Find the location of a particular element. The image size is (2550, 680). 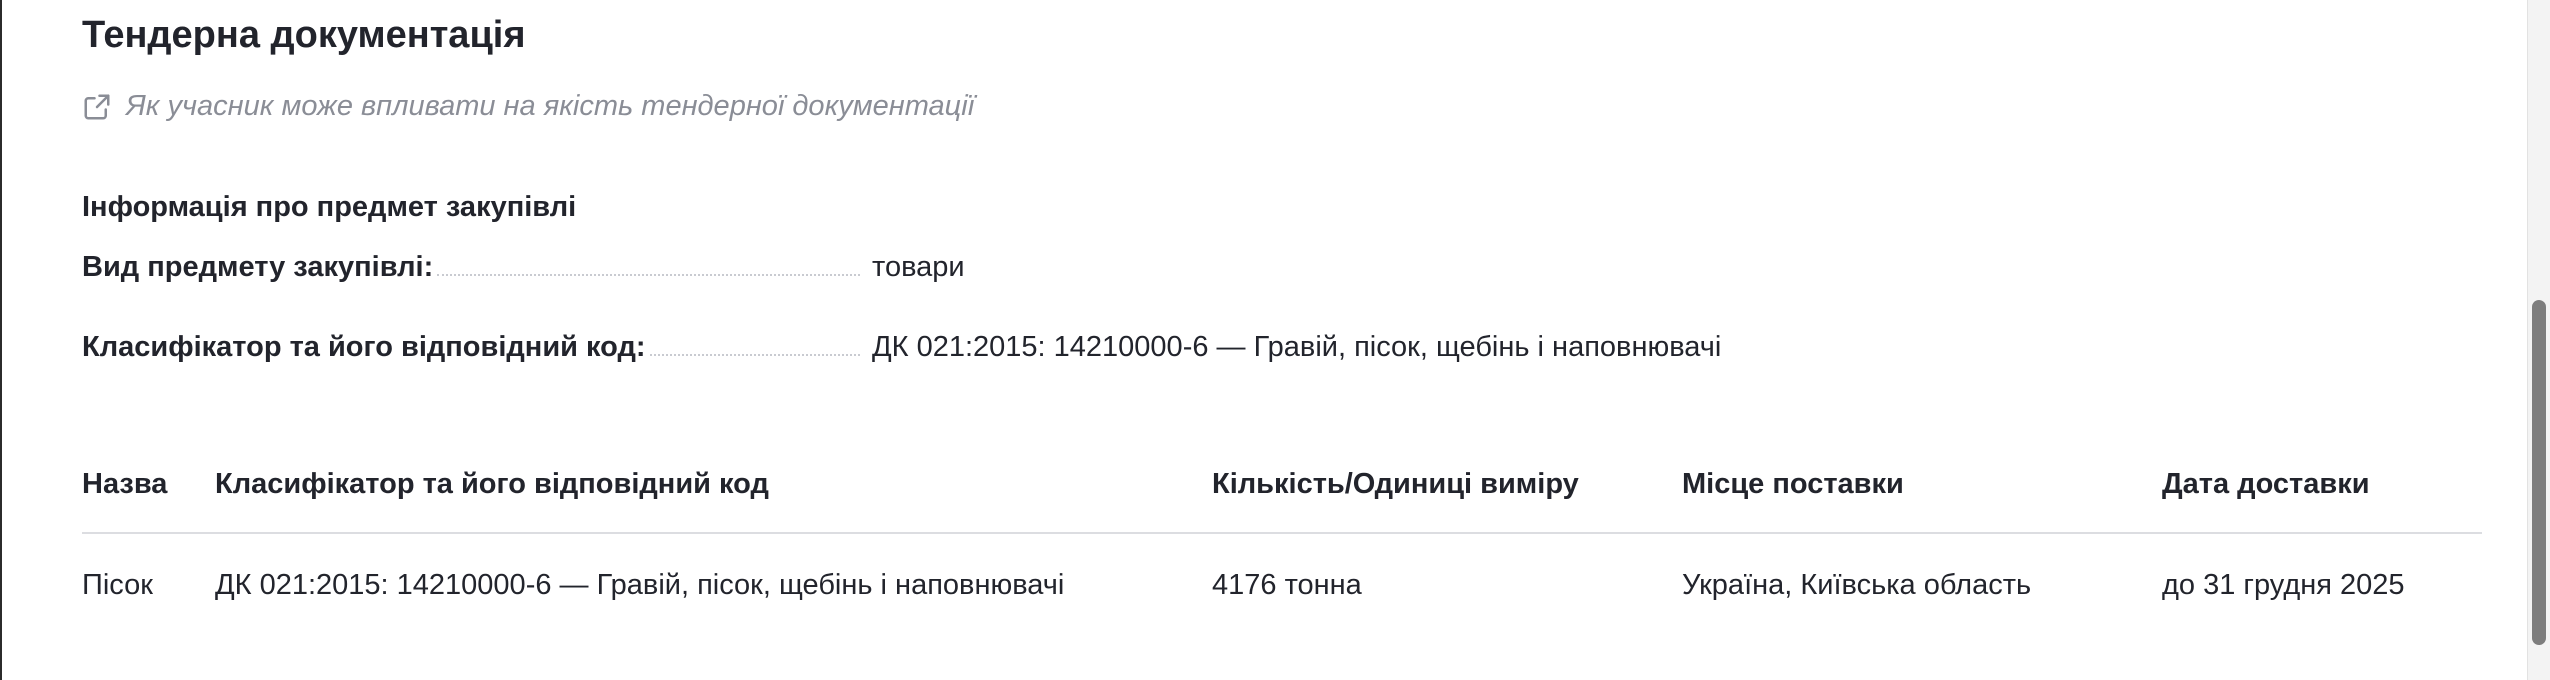

header-name: Назва is located at coordinates (125, 484).